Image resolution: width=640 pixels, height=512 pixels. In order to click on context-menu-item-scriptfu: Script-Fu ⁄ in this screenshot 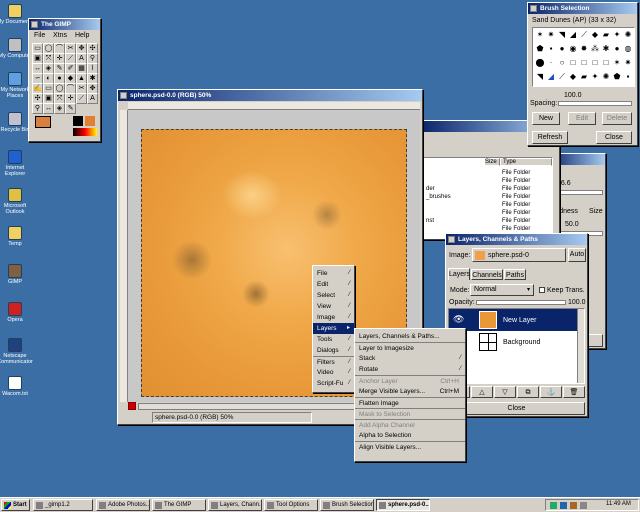, I will do `click(333, 383)`.